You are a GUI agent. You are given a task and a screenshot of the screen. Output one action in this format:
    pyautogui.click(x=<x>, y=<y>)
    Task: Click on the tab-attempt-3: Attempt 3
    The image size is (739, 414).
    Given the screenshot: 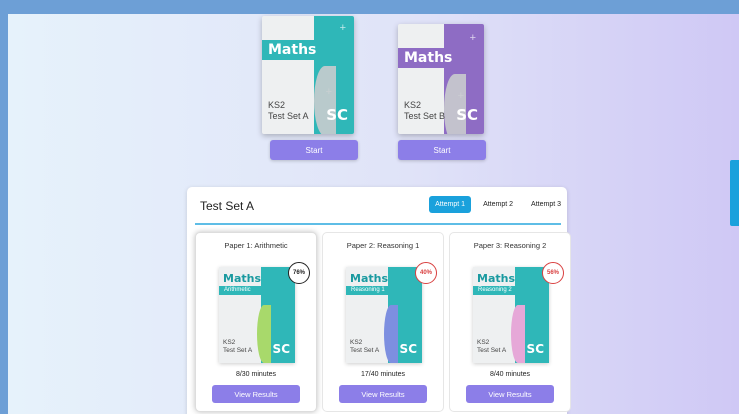 What is the action you would take?
    pyautogui.click(x=546, y=204)
    